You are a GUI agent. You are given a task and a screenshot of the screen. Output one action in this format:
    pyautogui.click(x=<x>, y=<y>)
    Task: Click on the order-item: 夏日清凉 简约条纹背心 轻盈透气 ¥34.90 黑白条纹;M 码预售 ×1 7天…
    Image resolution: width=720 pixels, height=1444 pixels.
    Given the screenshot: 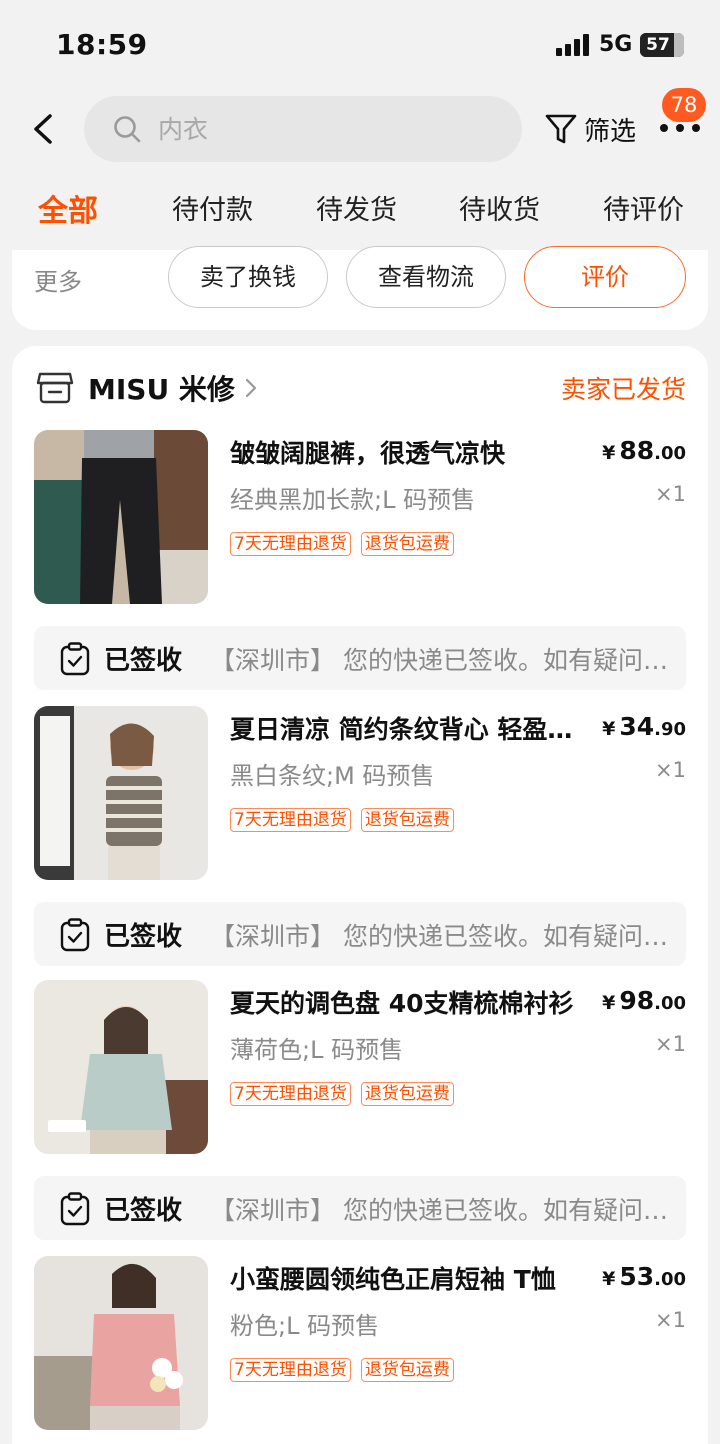 What is the action you would take?
    pyautogui.click(x=360, y=794)
    